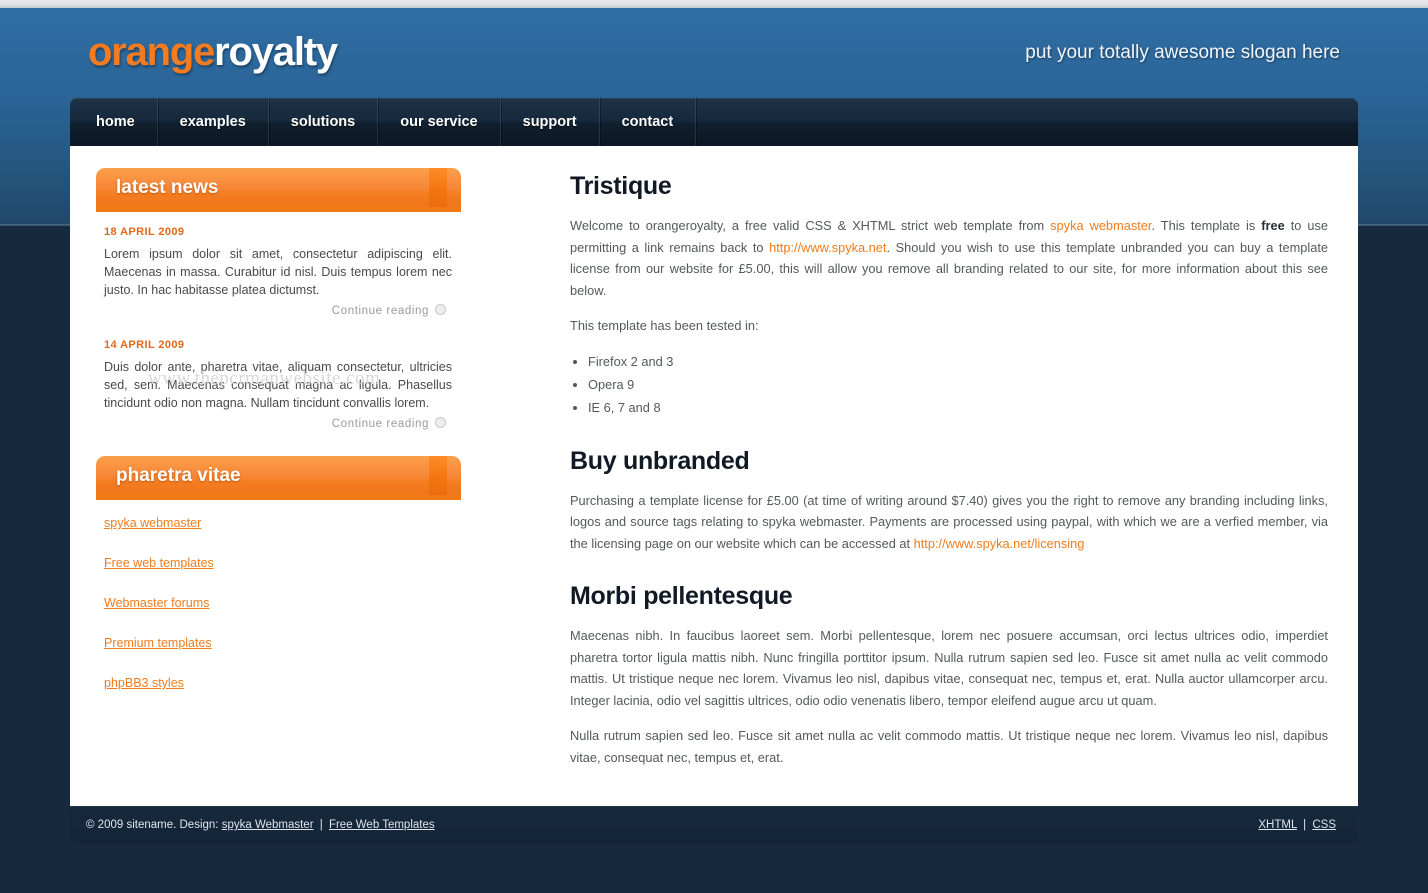 Image resolution: width=1428 pixels, height=893 pixels. I want to click on footer-link-css: CSS, so click(1324, 825).